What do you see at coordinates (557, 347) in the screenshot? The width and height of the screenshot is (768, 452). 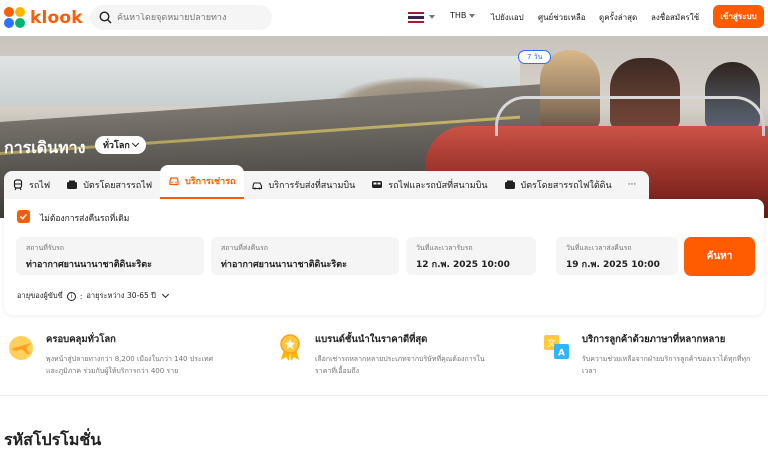 I see `translate-icon: 文A` at bounding box center [557, 347].